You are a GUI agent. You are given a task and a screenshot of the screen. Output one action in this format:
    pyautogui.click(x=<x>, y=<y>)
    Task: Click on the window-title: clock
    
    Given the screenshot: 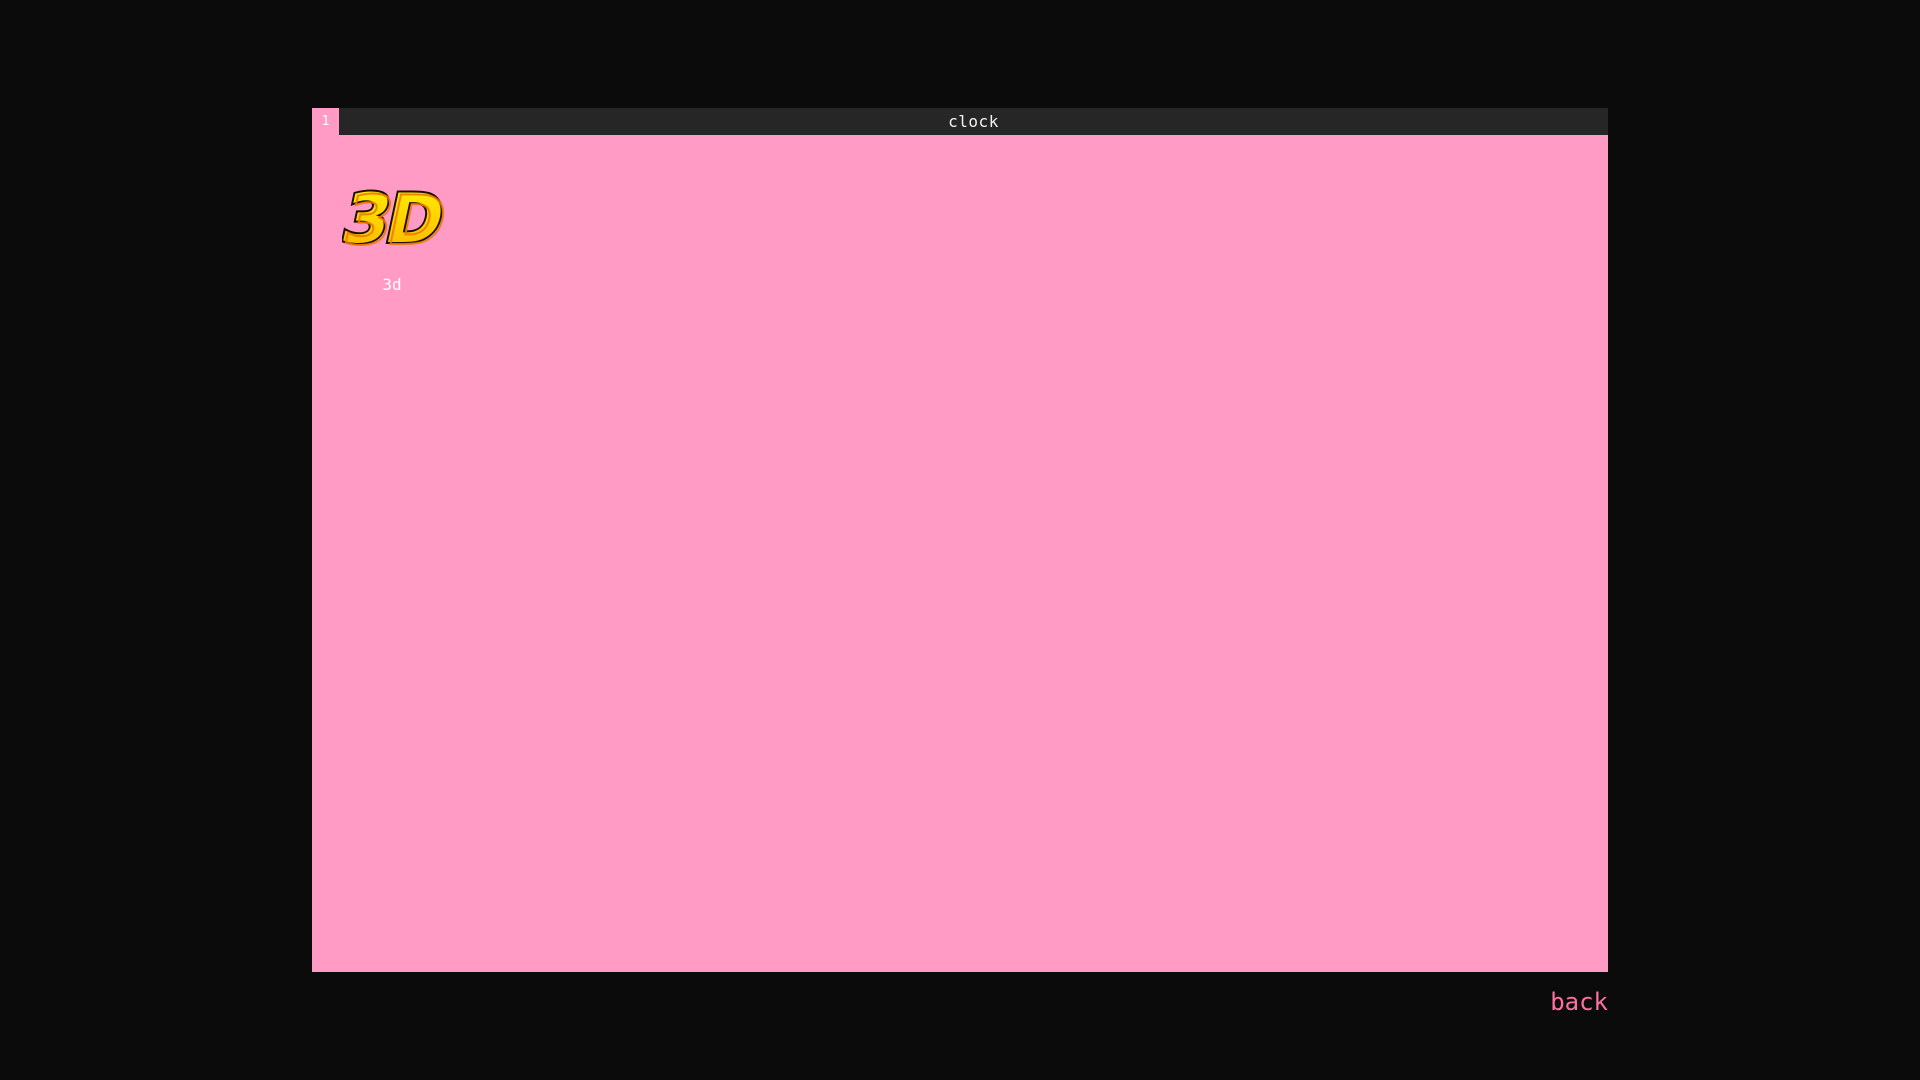 What is the action you would take?
    pyautogui.click(x=973, y=121)
    